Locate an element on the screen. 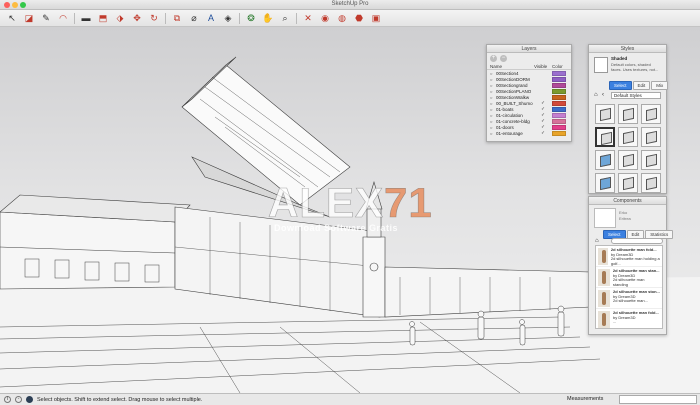  measurements-input is located at coordinates (658, 399).